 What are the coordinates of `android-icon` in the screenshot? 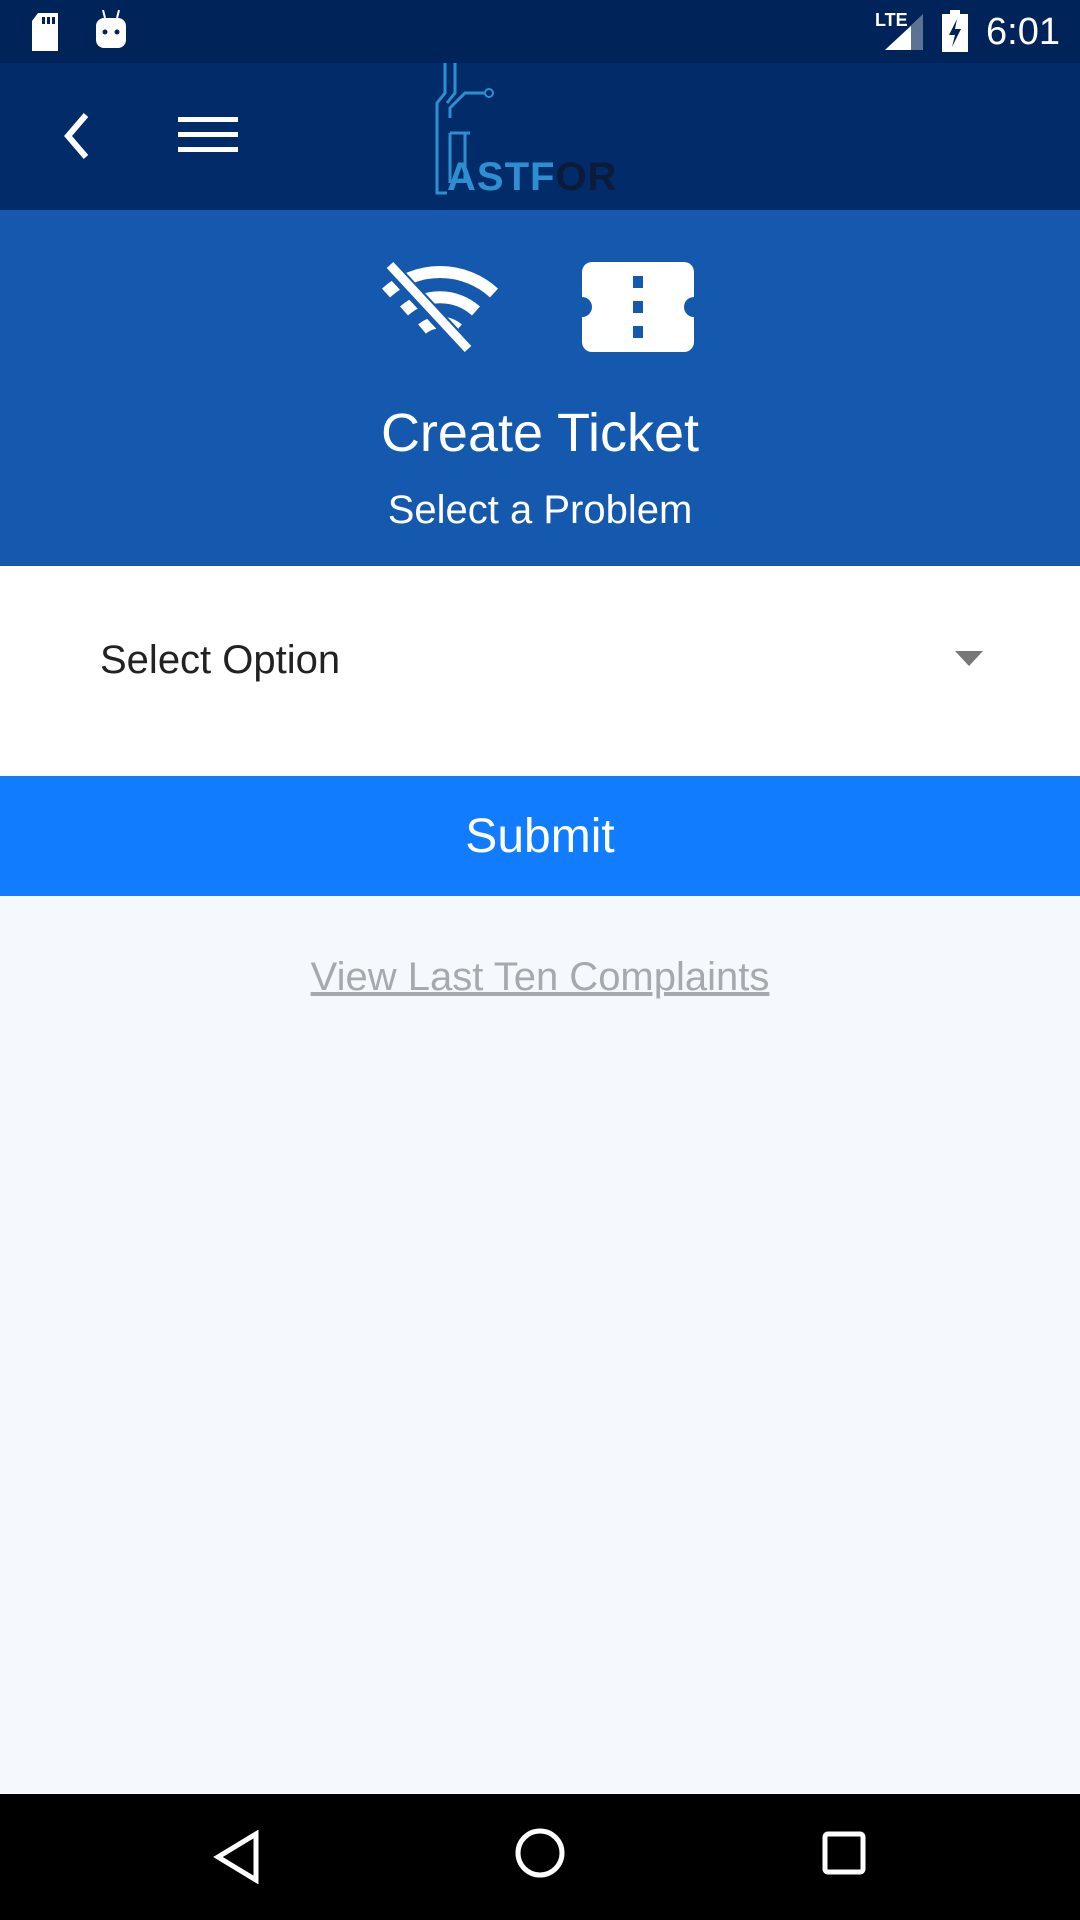 It's located at (111, 29).